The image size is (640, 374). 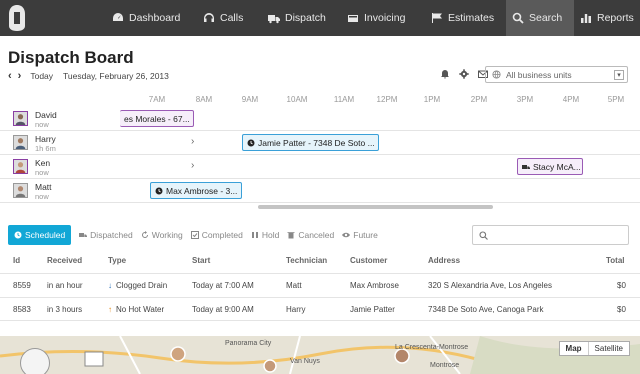 I want to click on cell-received: in an hour, so click(x=65, y=285).